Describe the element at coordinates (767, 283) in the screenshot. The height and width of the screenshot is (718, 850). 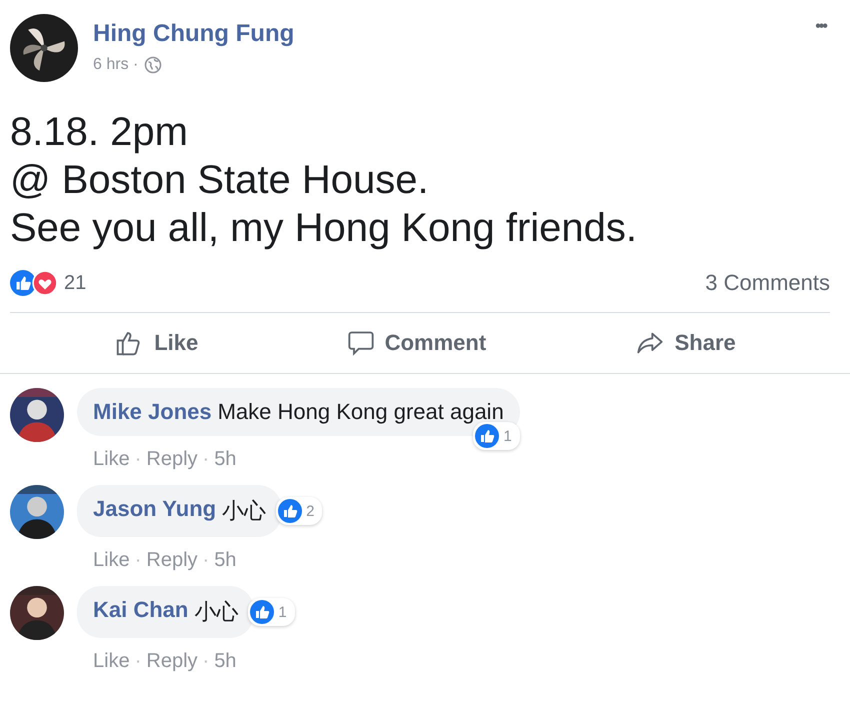
I see `comments-count-link: 3 Comments` at that location.